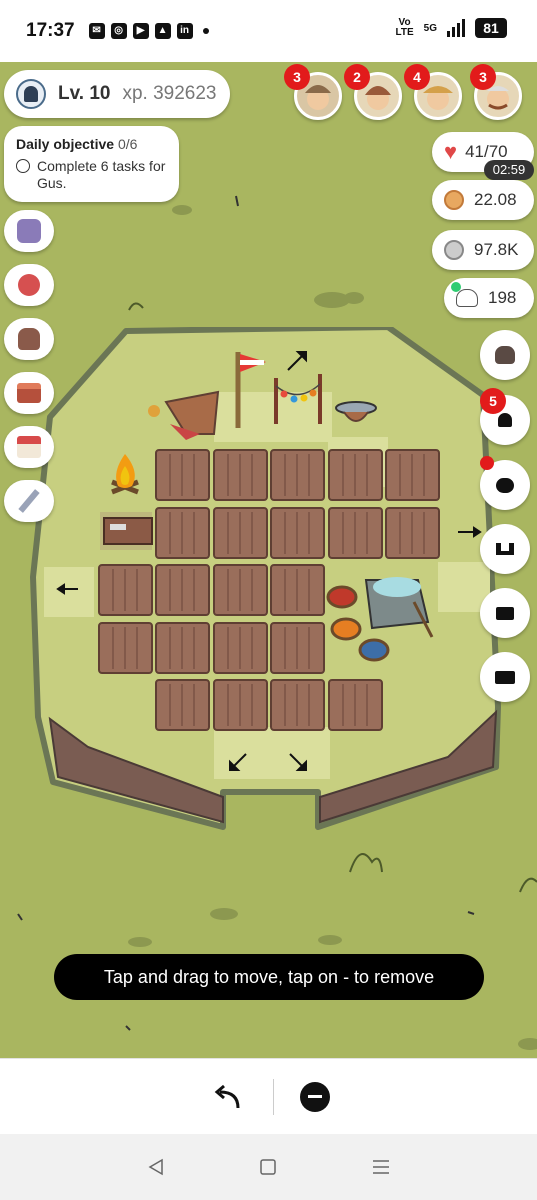 The height and width of the screenshot is (1200, 537). Describe the element at coordinates (23, 166) in the screenshot. I see `task-checkbox-icon` at that location.